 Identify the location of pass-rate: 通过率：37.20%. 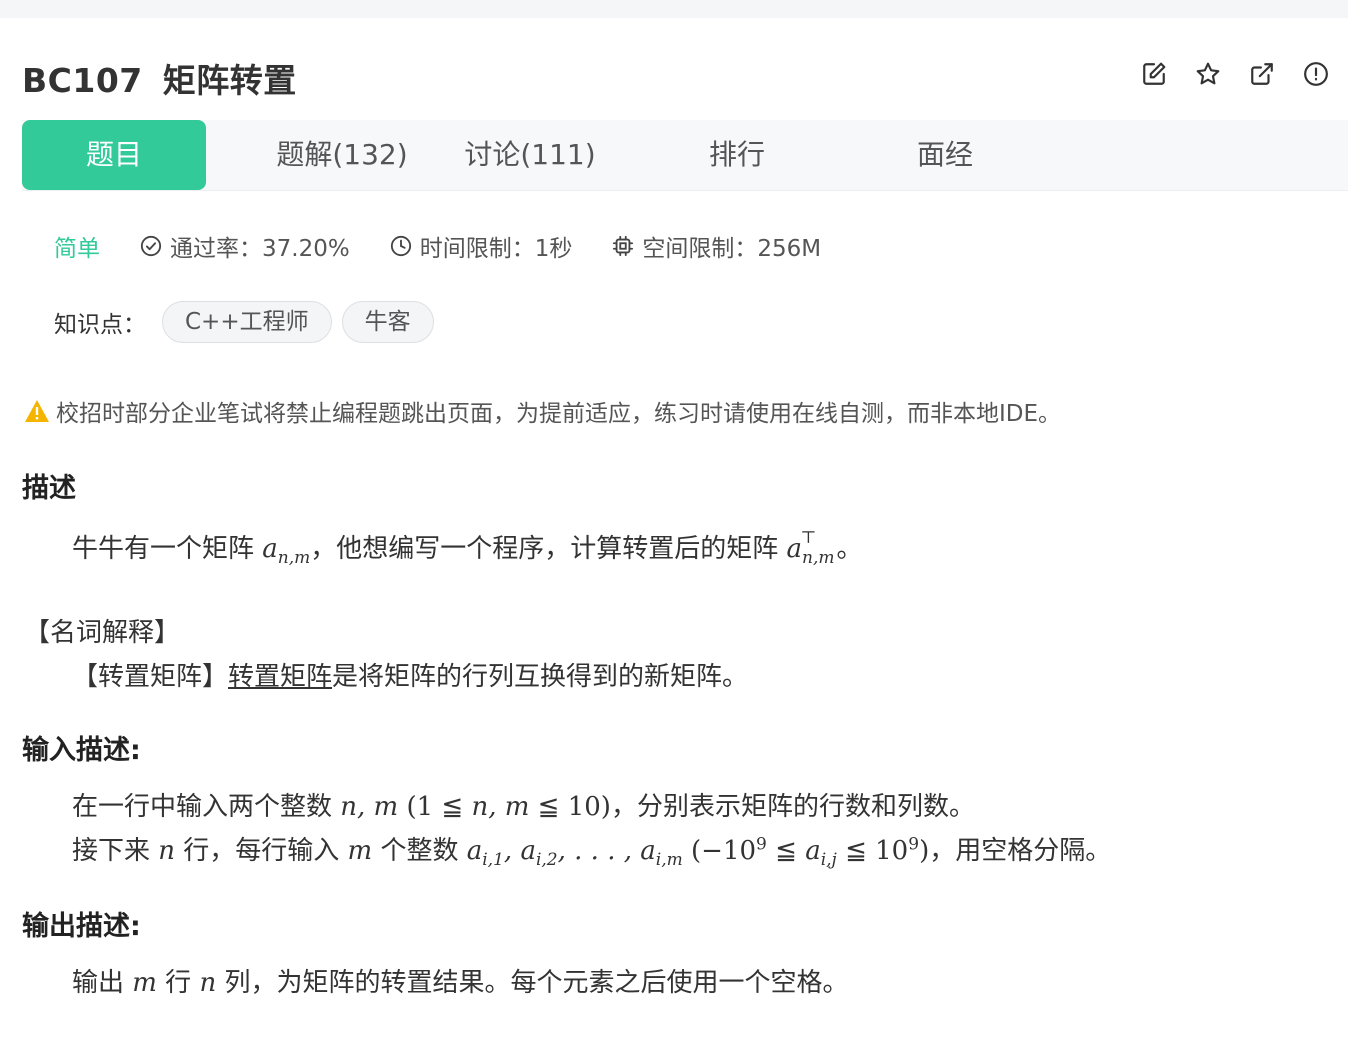
(245, 246).